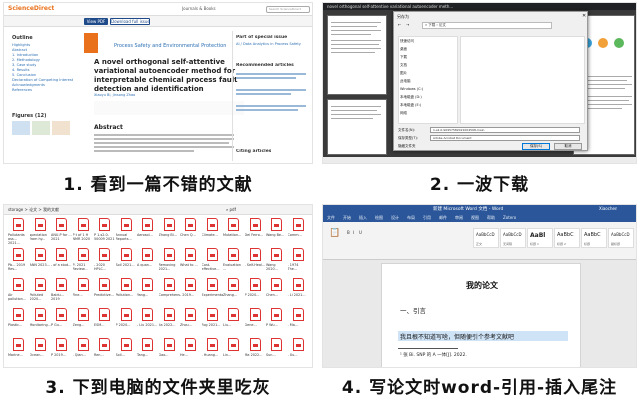  Describe the element at coordinates (96, 21) in the screenshot. I see `view-pdf-button: View PDF` at that location.